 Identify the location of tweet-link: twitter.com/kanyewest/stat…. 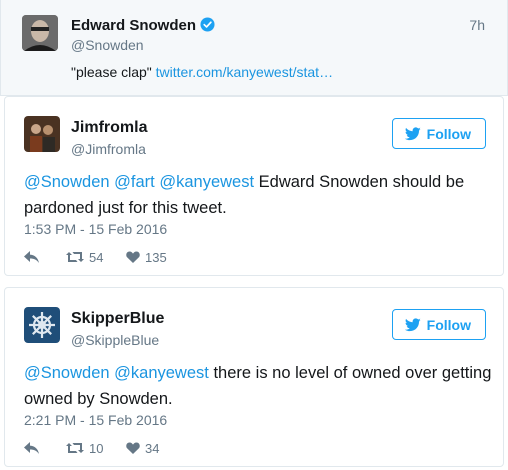
(244, 72).